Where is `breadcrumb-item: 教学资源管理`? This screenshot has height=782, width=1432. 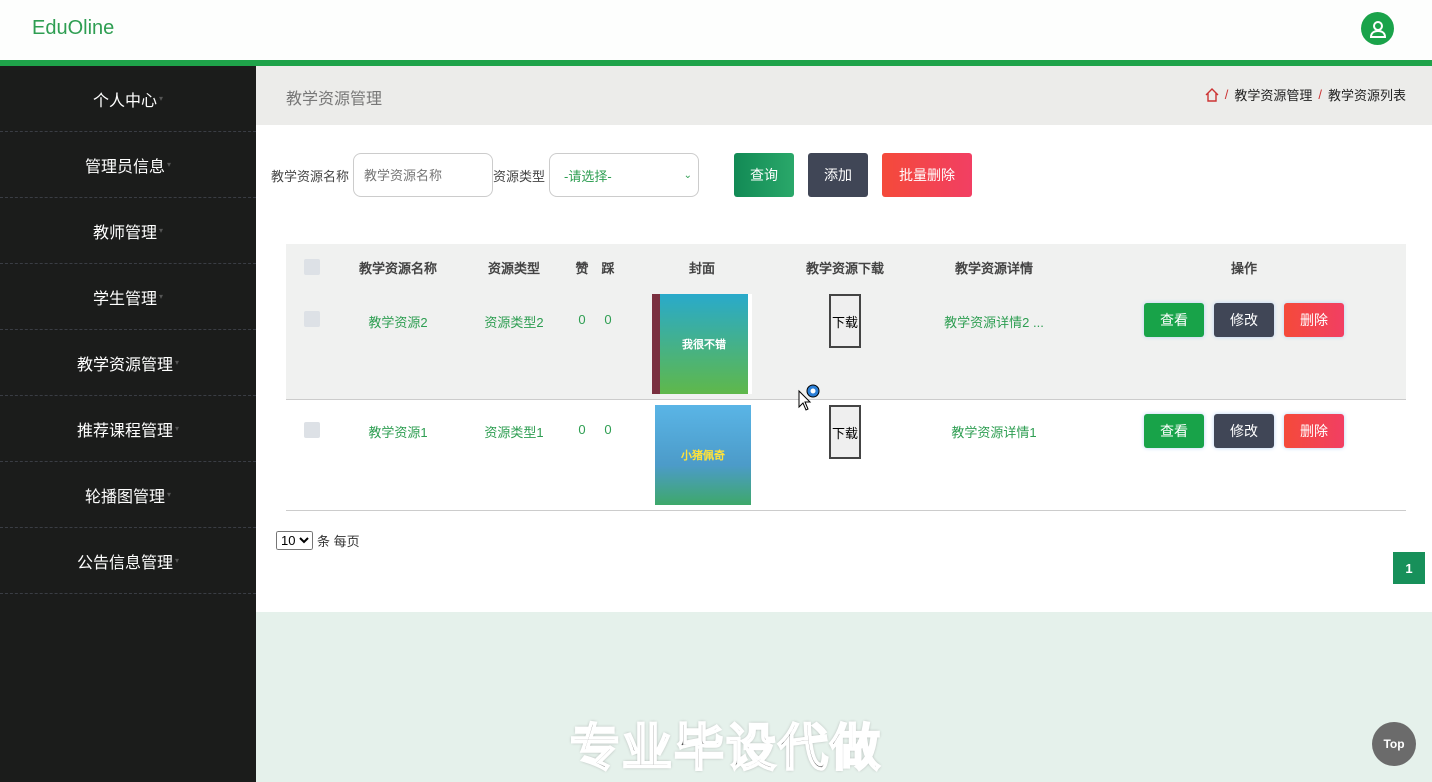 breadcrumb-item: 教学资源管理 is located at coordinates (1273, 94).